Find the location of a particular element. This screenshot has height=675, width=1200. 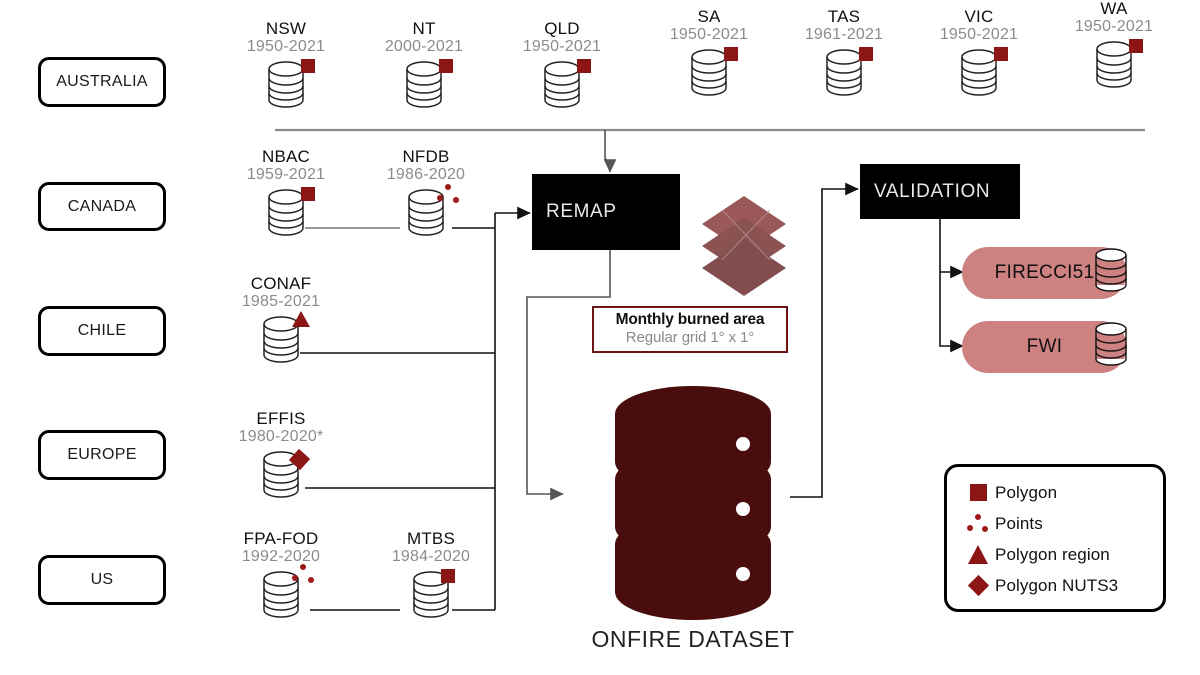

legend-item-polygon: Polygon is located at coordinates (1055, 492).